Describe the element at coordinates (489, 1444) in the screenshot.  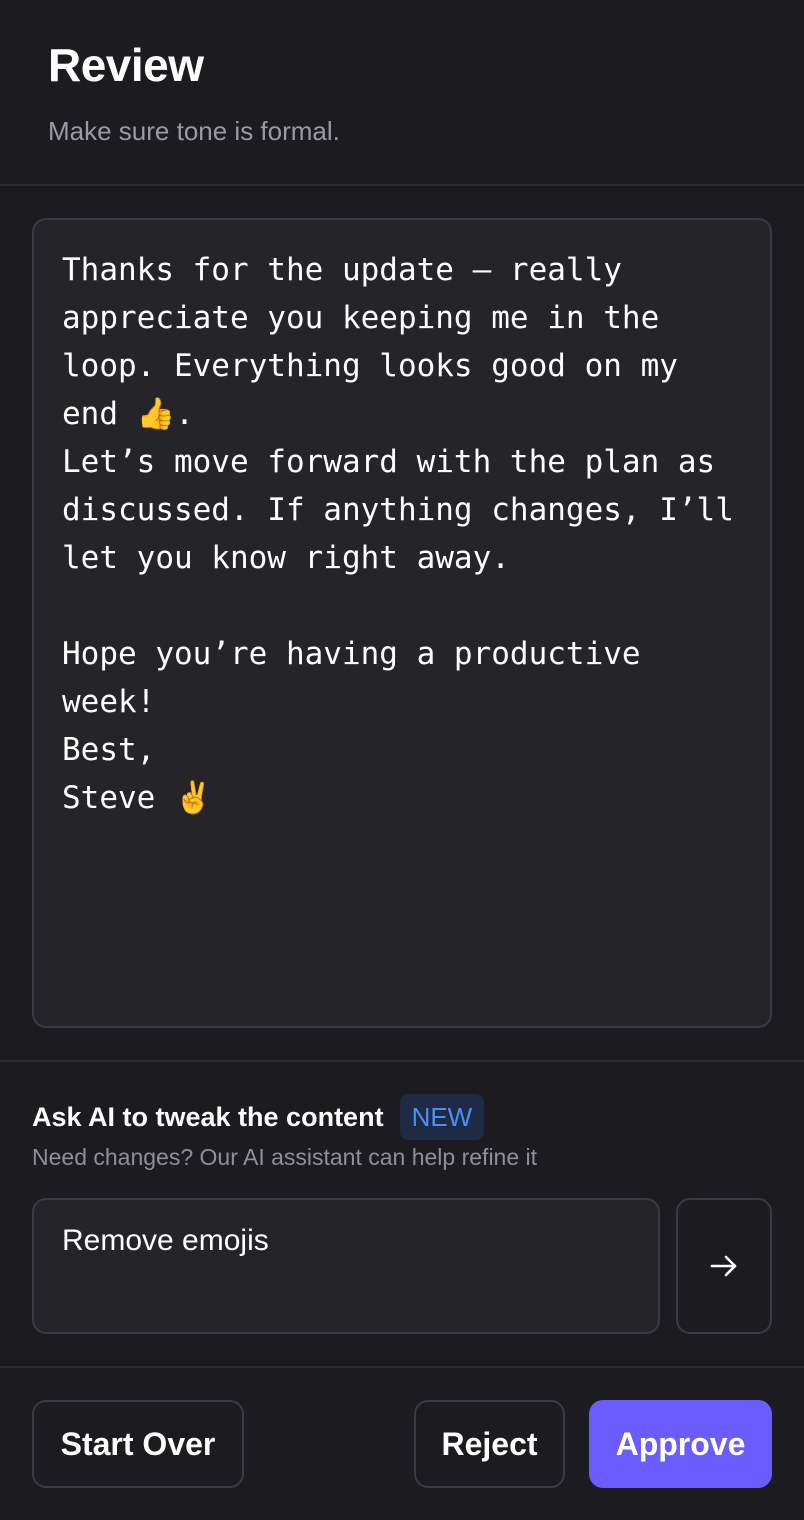
I see `reject-button: Reject` at that location.